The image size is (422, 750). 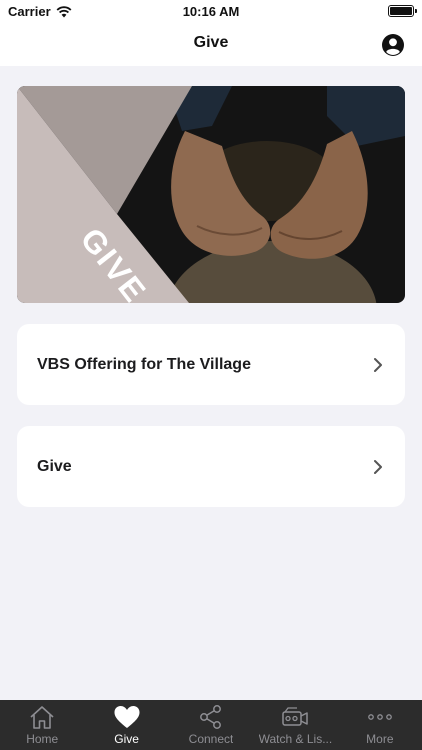 I want to click on giving-item-give: Give, so click(x=211, y=466).